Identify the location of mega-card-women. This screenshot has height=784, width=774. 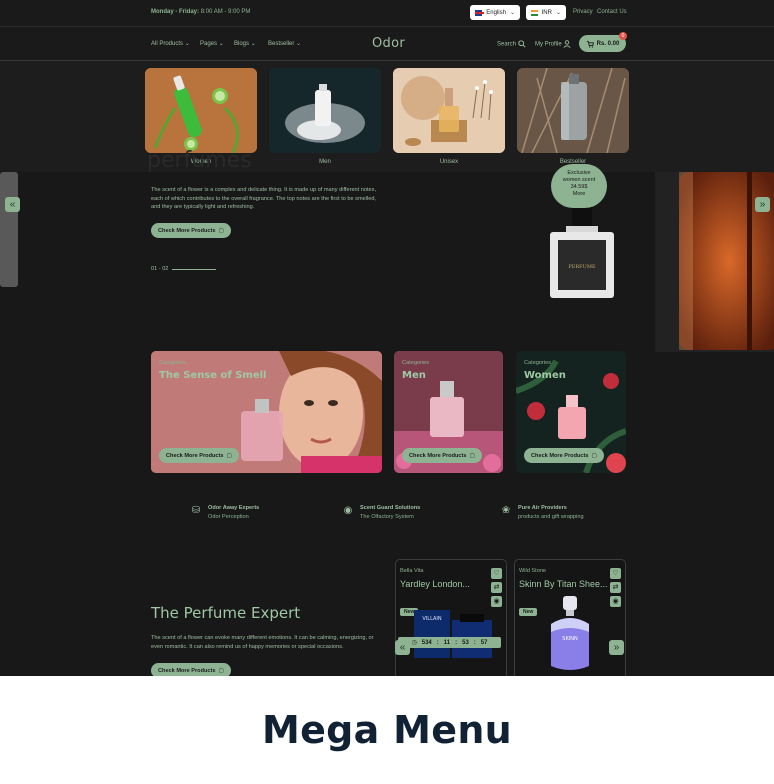
(201, 110).